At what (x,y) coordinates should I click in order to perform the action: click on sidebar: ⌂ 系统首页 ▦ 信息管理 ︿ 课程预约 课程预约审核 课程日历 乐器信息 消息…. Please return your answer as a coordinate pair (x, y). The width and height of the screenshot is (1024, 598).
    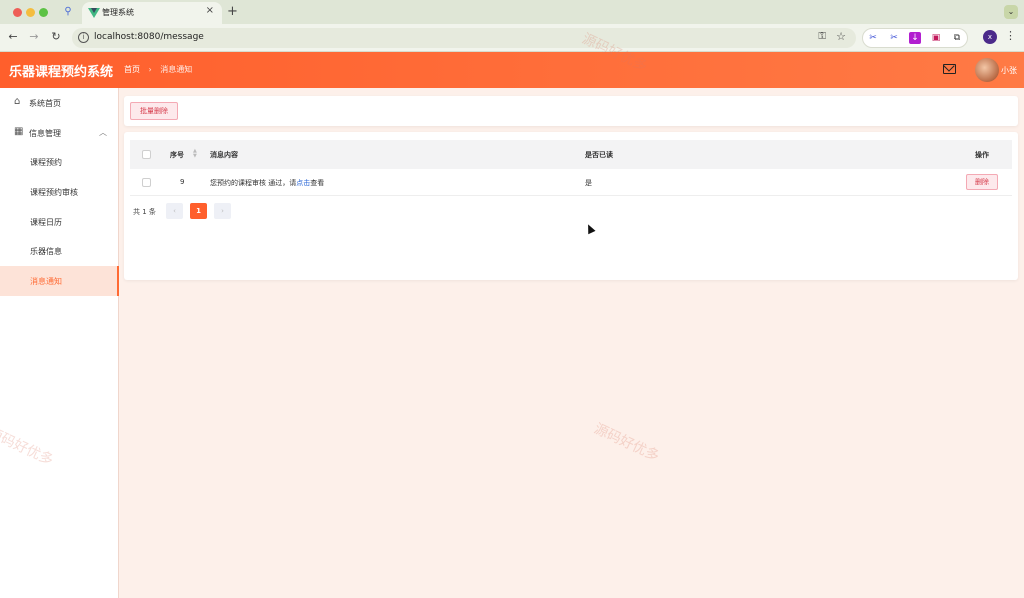
    Looking at the image, I should click on (59, 343).